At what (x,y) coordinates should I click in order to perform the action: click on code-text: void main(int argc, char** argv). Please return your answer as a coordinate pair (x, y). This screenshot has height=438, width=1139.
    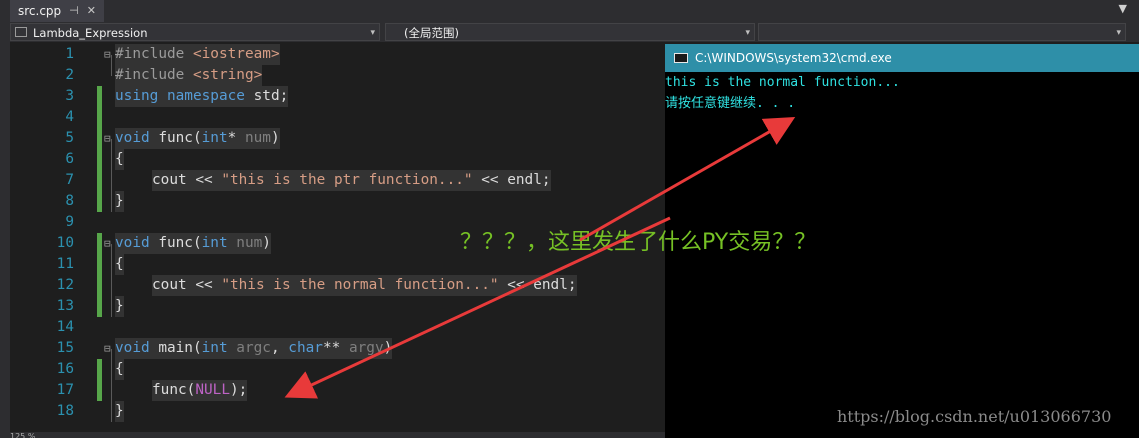
    Looking at the image, I should click on (254, 348).